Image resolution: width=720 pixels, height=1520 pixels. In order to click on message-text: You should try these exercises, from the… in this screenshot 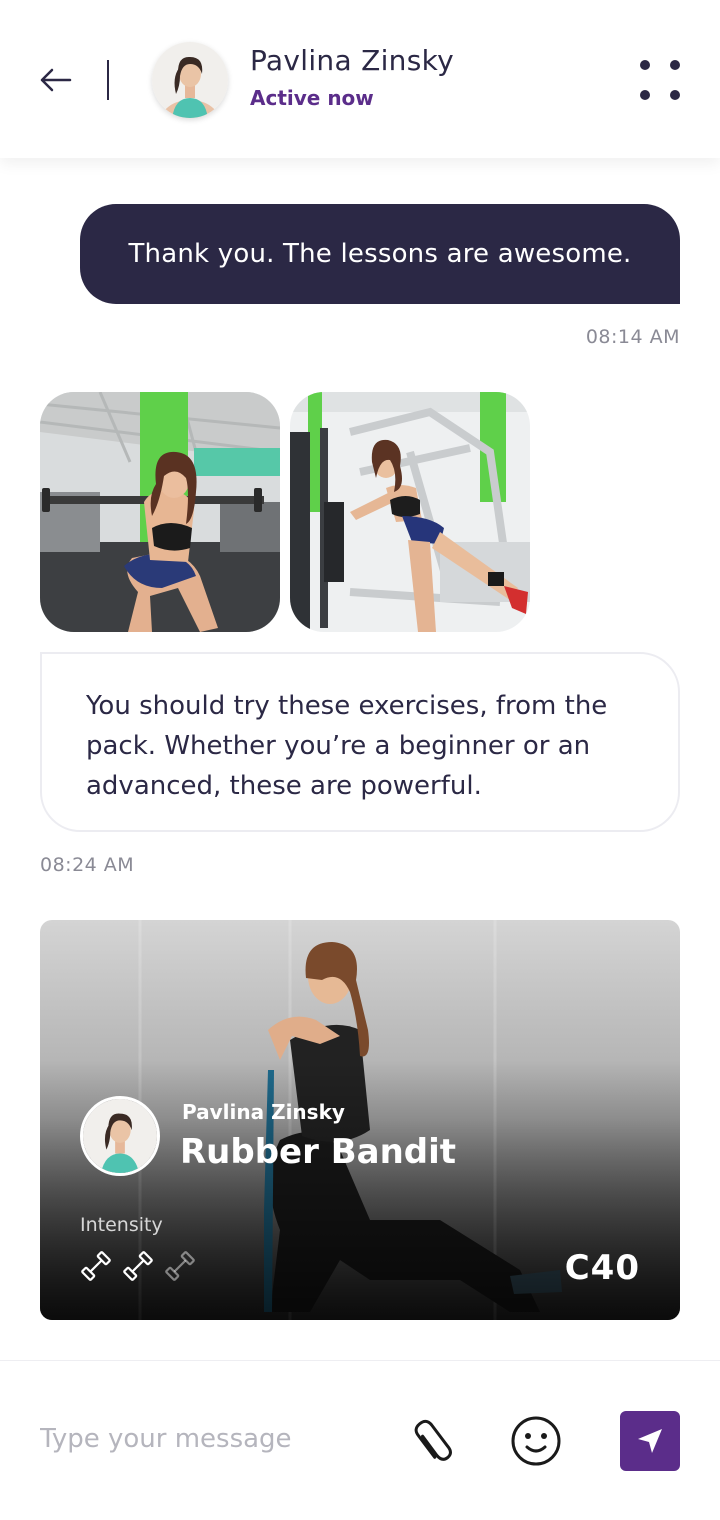, I will do `click(347, 746)`.